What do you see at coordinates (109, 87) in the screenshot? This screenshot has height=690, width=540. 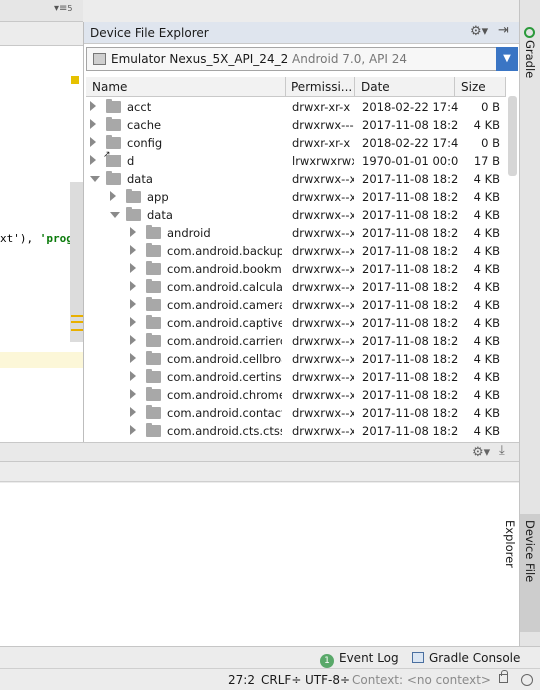 I see `column-header-name: Name` at bounding box center [109, 87].